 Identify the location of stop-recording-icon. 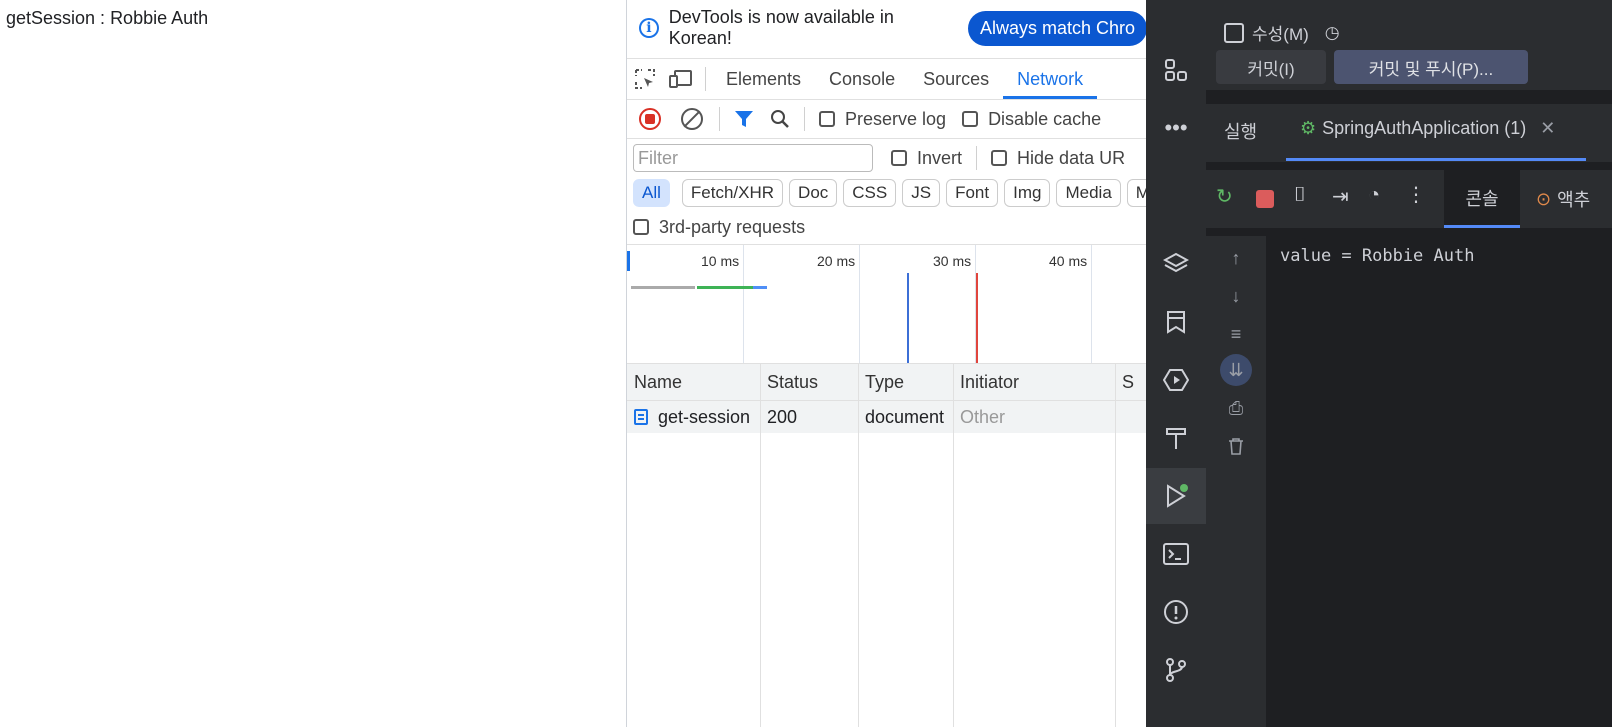
(650, 119).